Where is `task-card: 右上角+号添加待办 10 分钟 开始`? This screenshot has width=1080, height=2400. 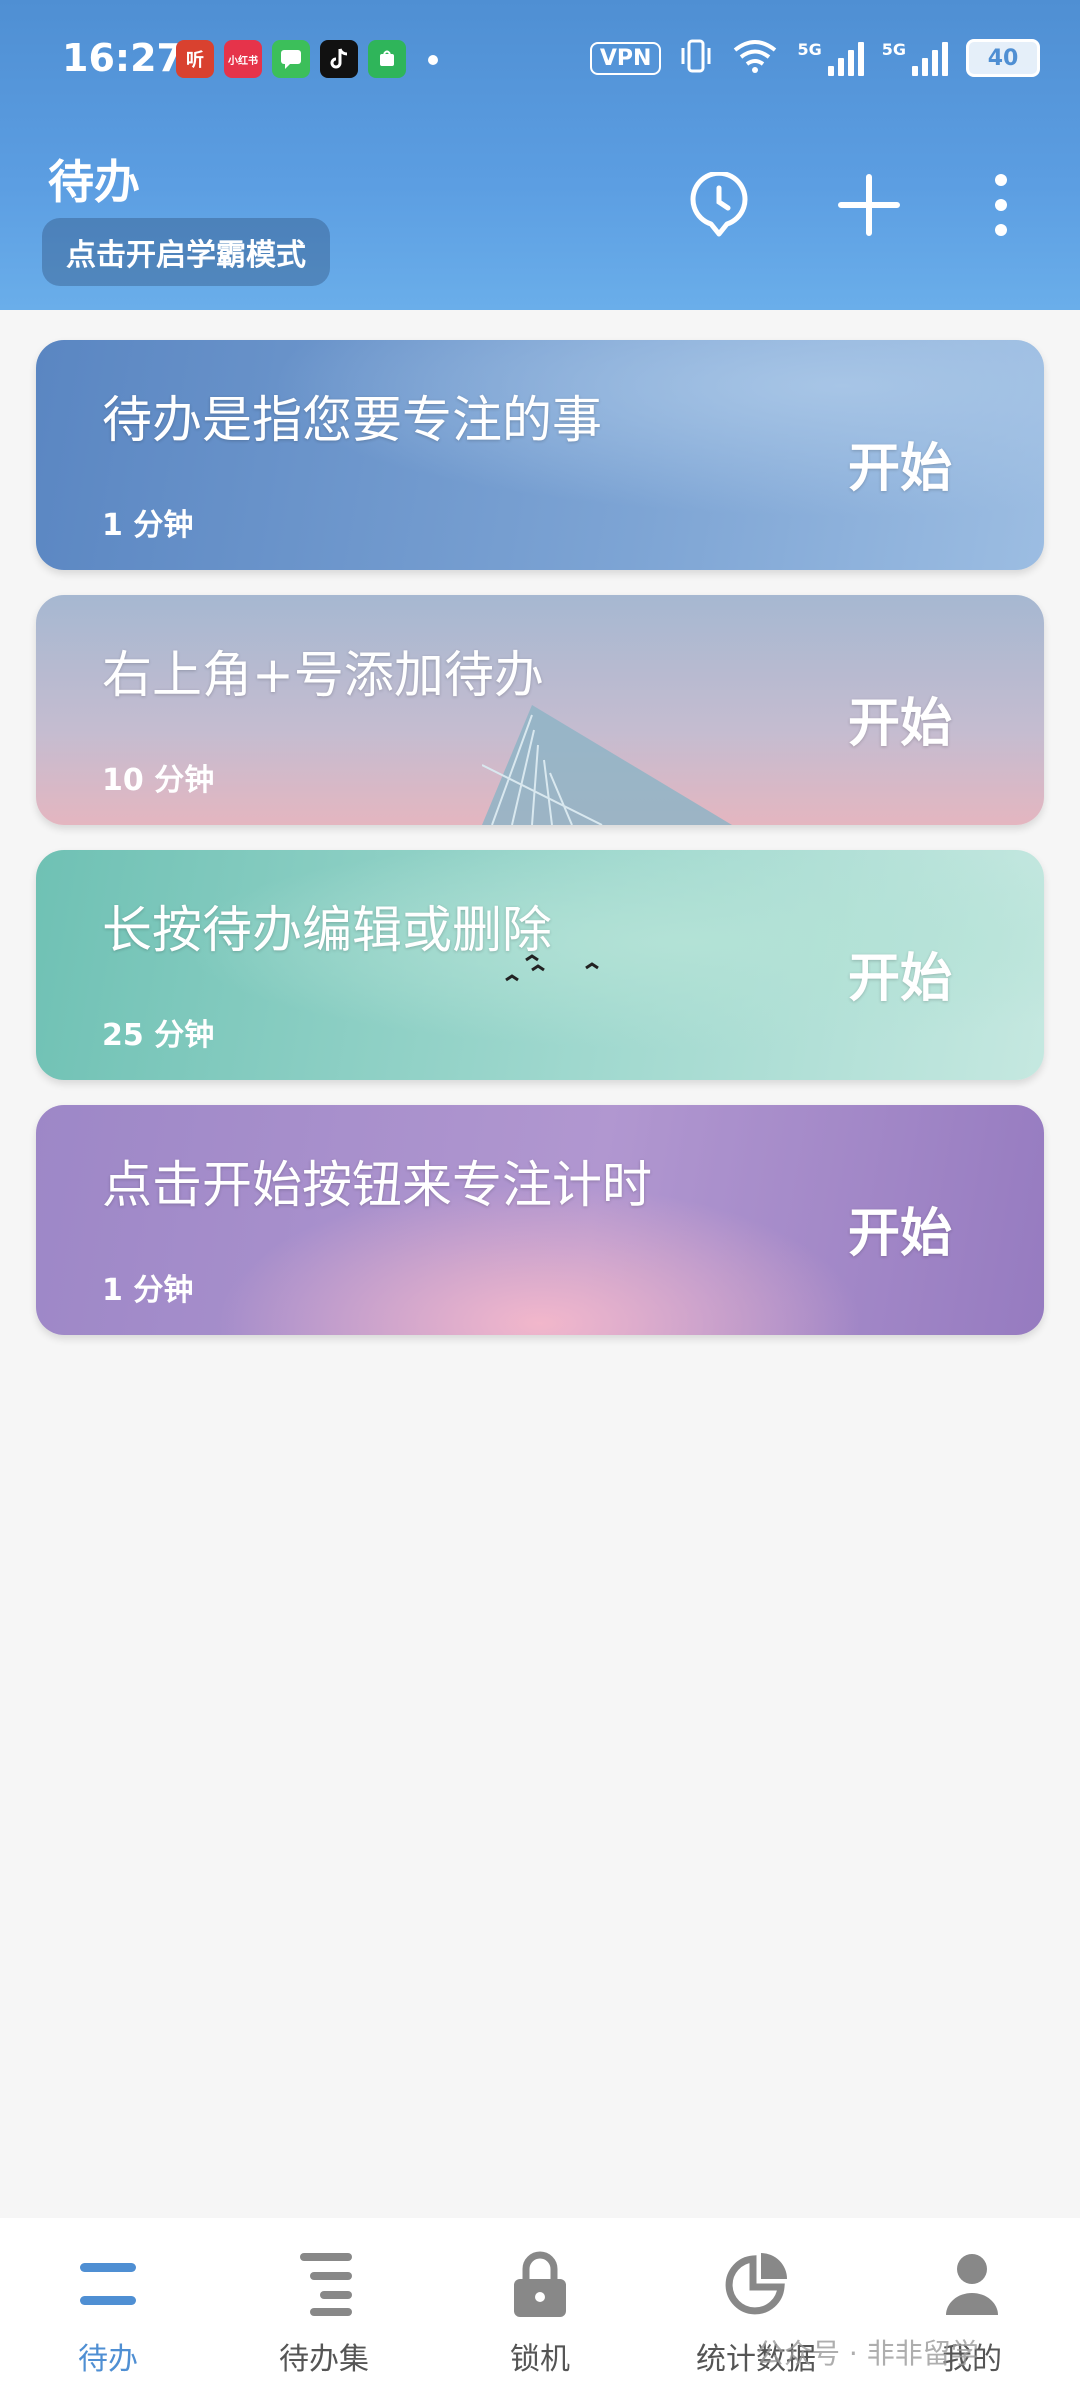 task-card: 右上角+号添加待办 10 分钟 开始 is located at coordinates (540, 710).